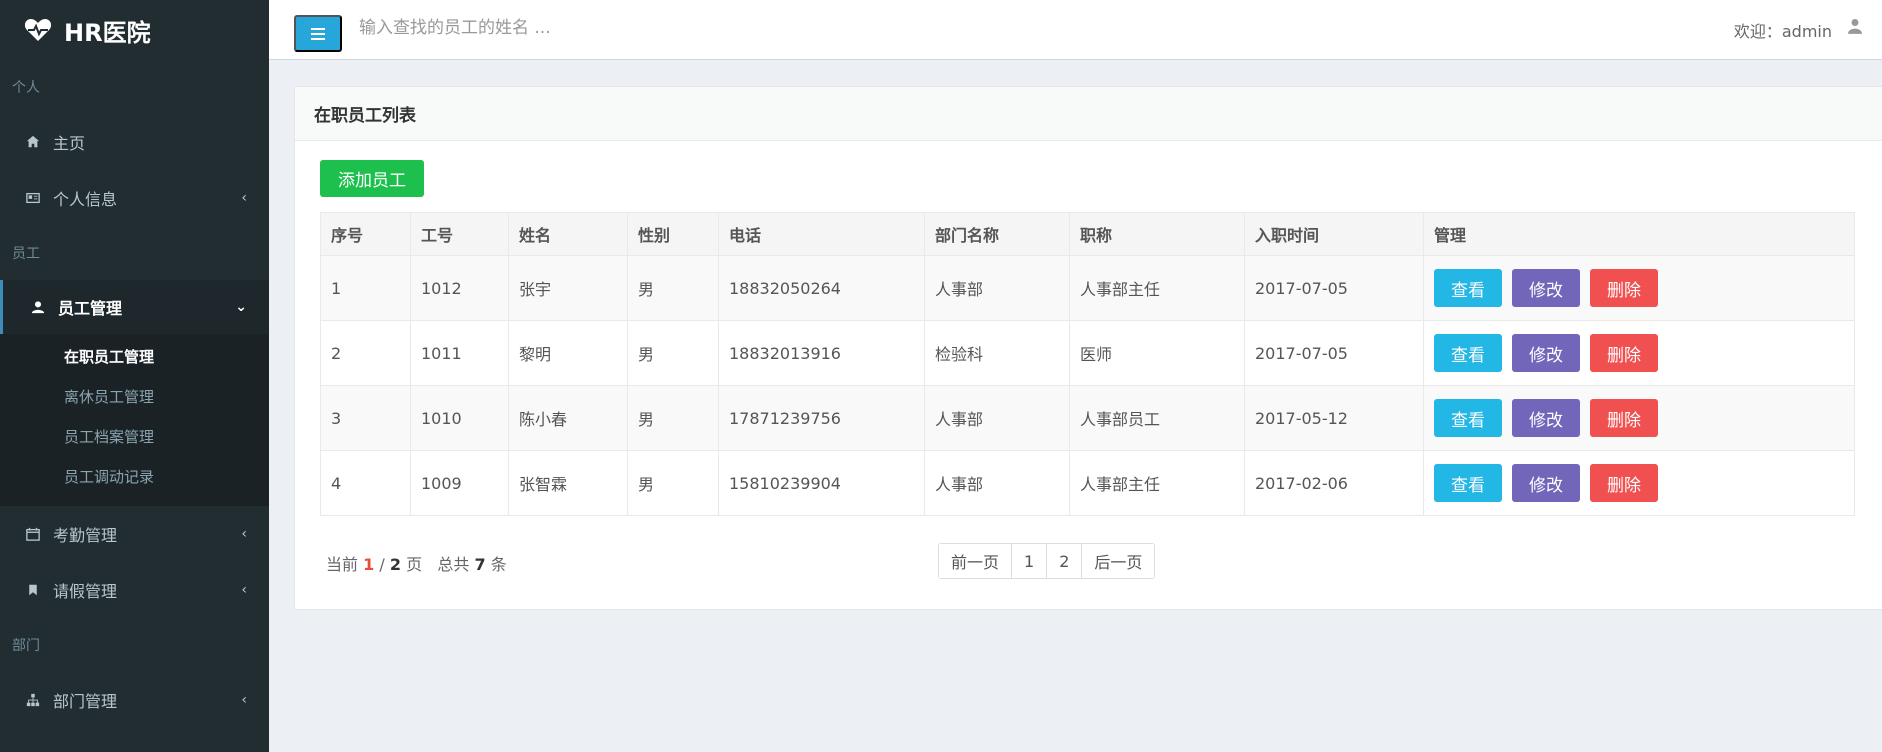 This screenshot has height=752, width=1882. What do you see at coordinates (1782, 31) in the screenshot?
I see `welcome-text: 欢迎：admin` at bounding box center [1782, 31].